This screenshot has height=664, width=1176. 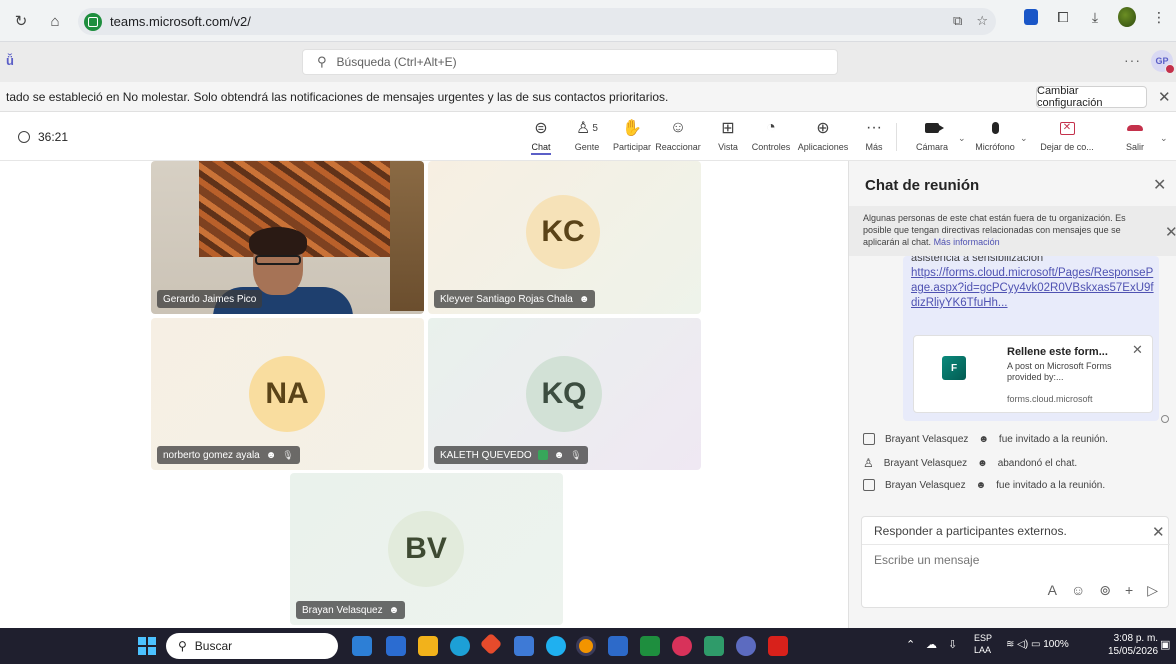 What do you see at coordinates (982, 21) in the screenshot?
I see `bookmark-star-icon: ☆` at bounding box center [982, 21].